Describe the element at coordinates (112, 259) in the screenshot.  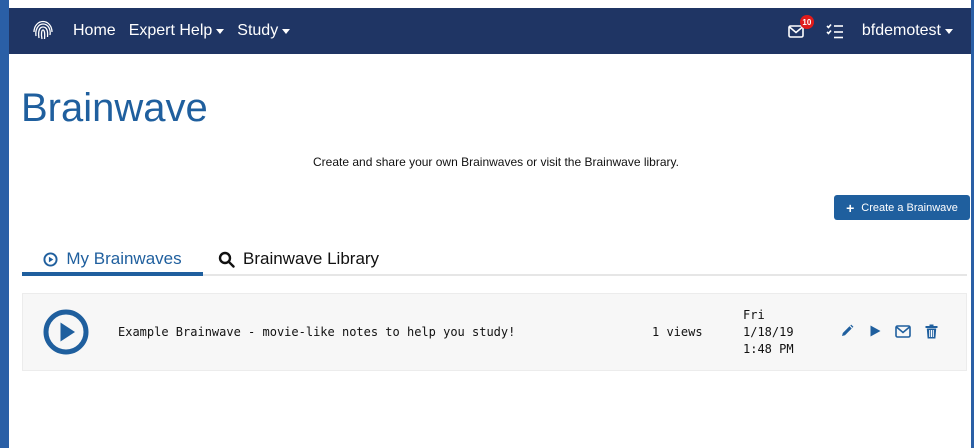
I see `tab-my-brainwaves: My Brainwaves` at that location.